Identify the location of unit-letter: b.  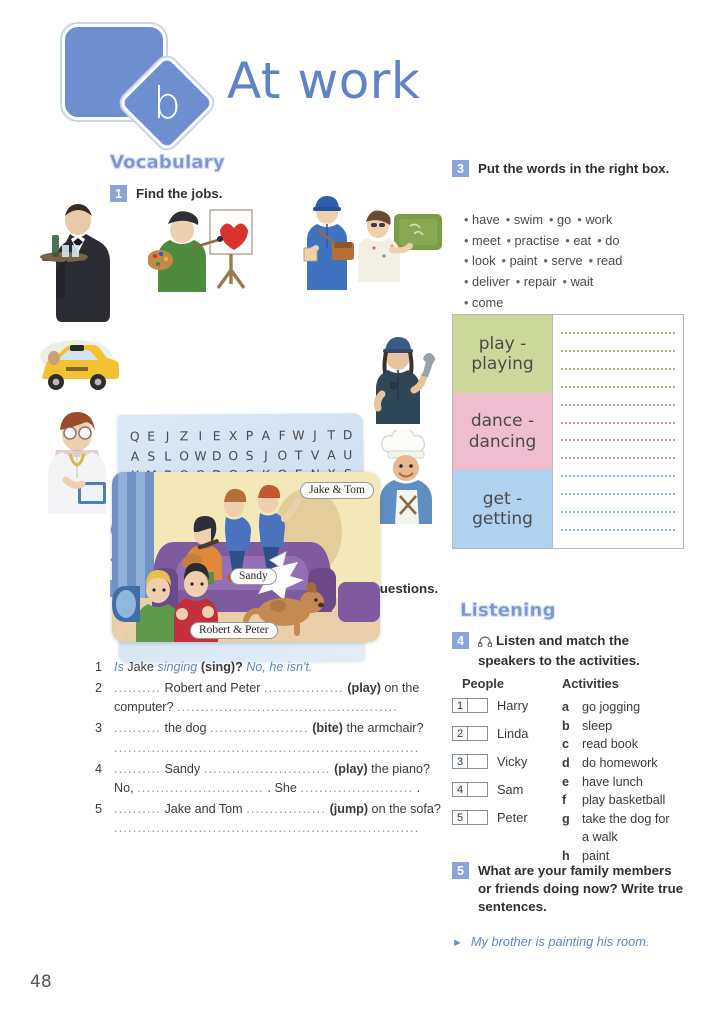
(167, 103).